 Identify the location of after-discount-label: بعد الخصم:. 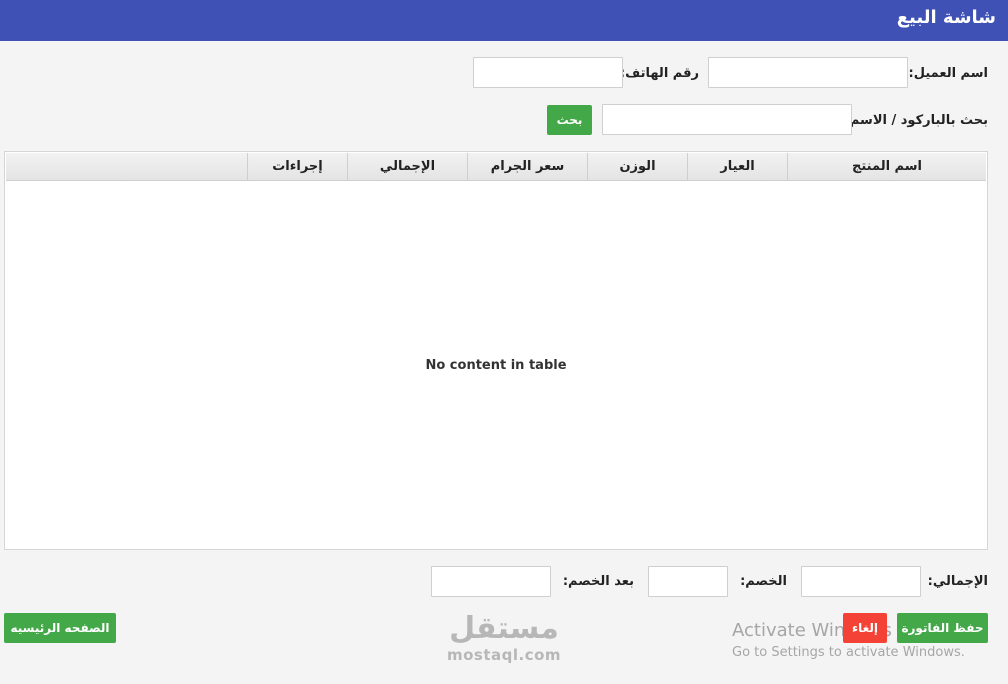
(598, 581).